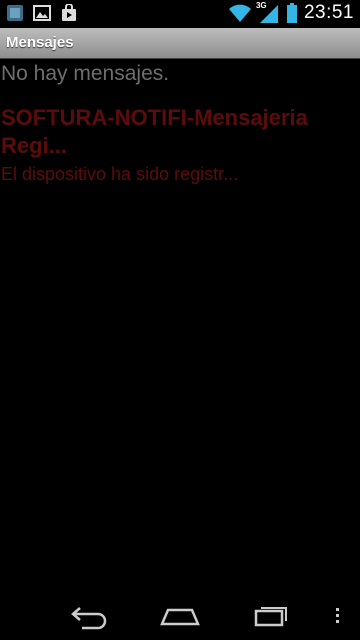 The width and height of the screenshot is (360, 640). What do you see at coordinates (85, 73) in the screenshot?
I see `empty-message-text: No hay mensajes.` at bounding box center [85, 73].